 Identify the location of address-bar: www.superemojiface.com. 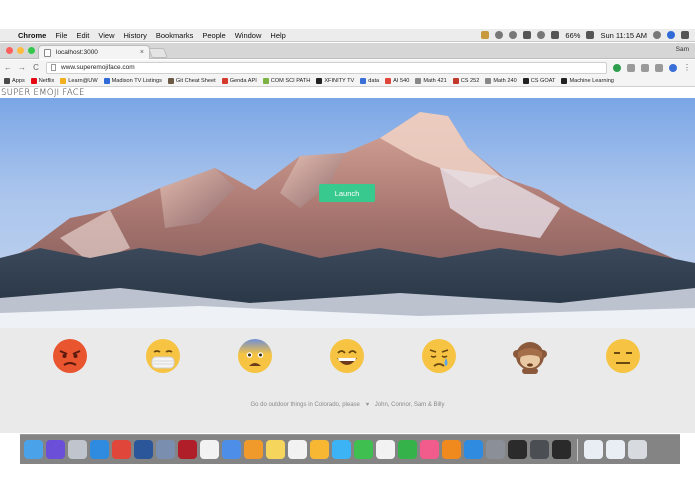
(326, 67).